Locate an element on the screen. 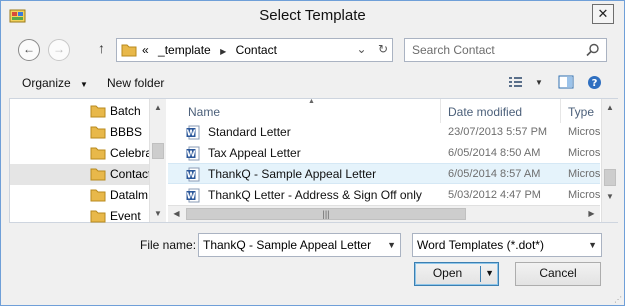 The width and height of the screenshot is (625, 306). horizontal-scroll-thumb: ||| is located at coordinates (326, 214).